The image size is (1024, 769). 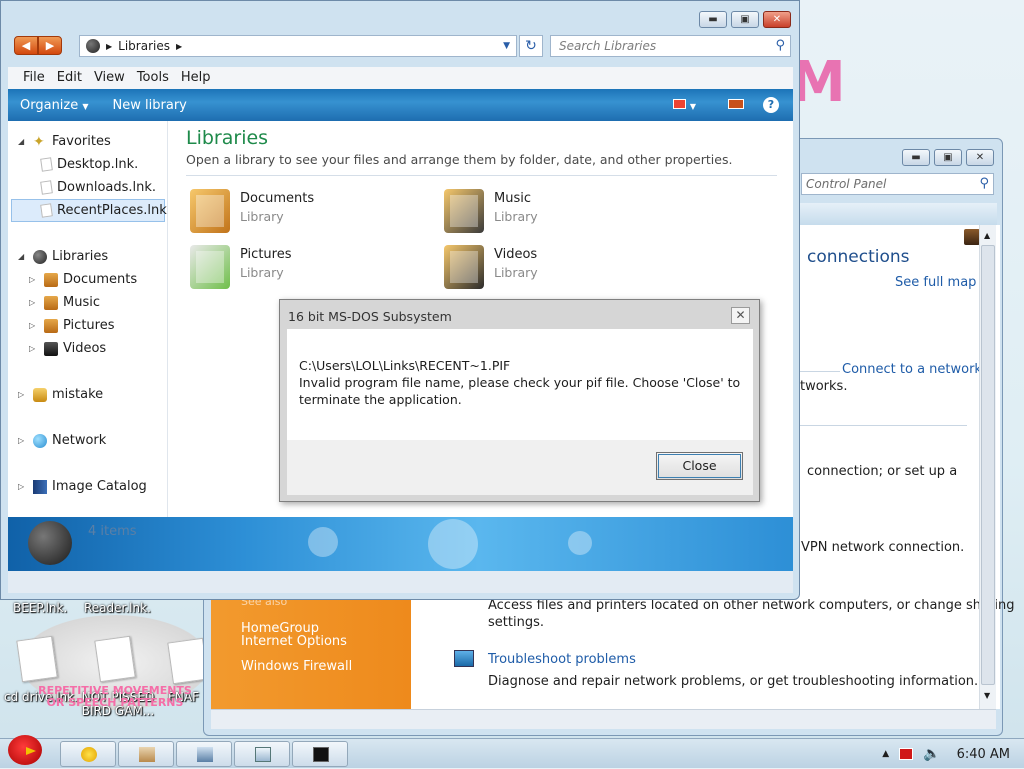 I want to click on new-library-button: New library, so click(x=150, y=105).